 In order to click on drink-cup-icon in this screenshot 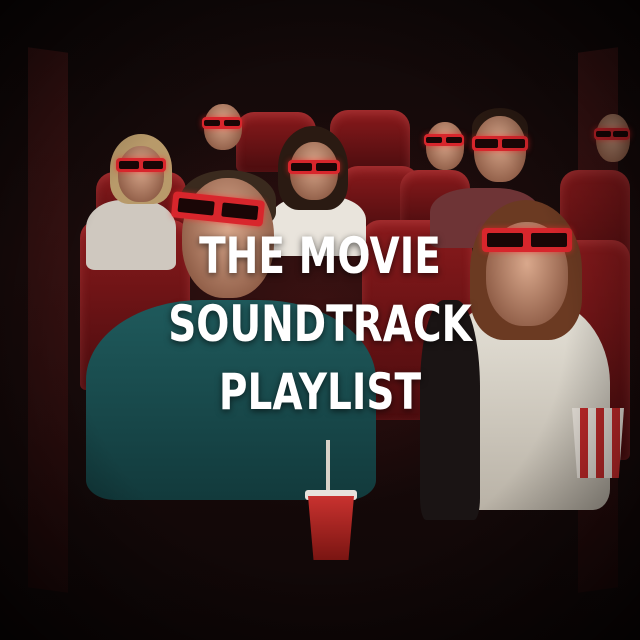, I will do `click(331, 528)`.